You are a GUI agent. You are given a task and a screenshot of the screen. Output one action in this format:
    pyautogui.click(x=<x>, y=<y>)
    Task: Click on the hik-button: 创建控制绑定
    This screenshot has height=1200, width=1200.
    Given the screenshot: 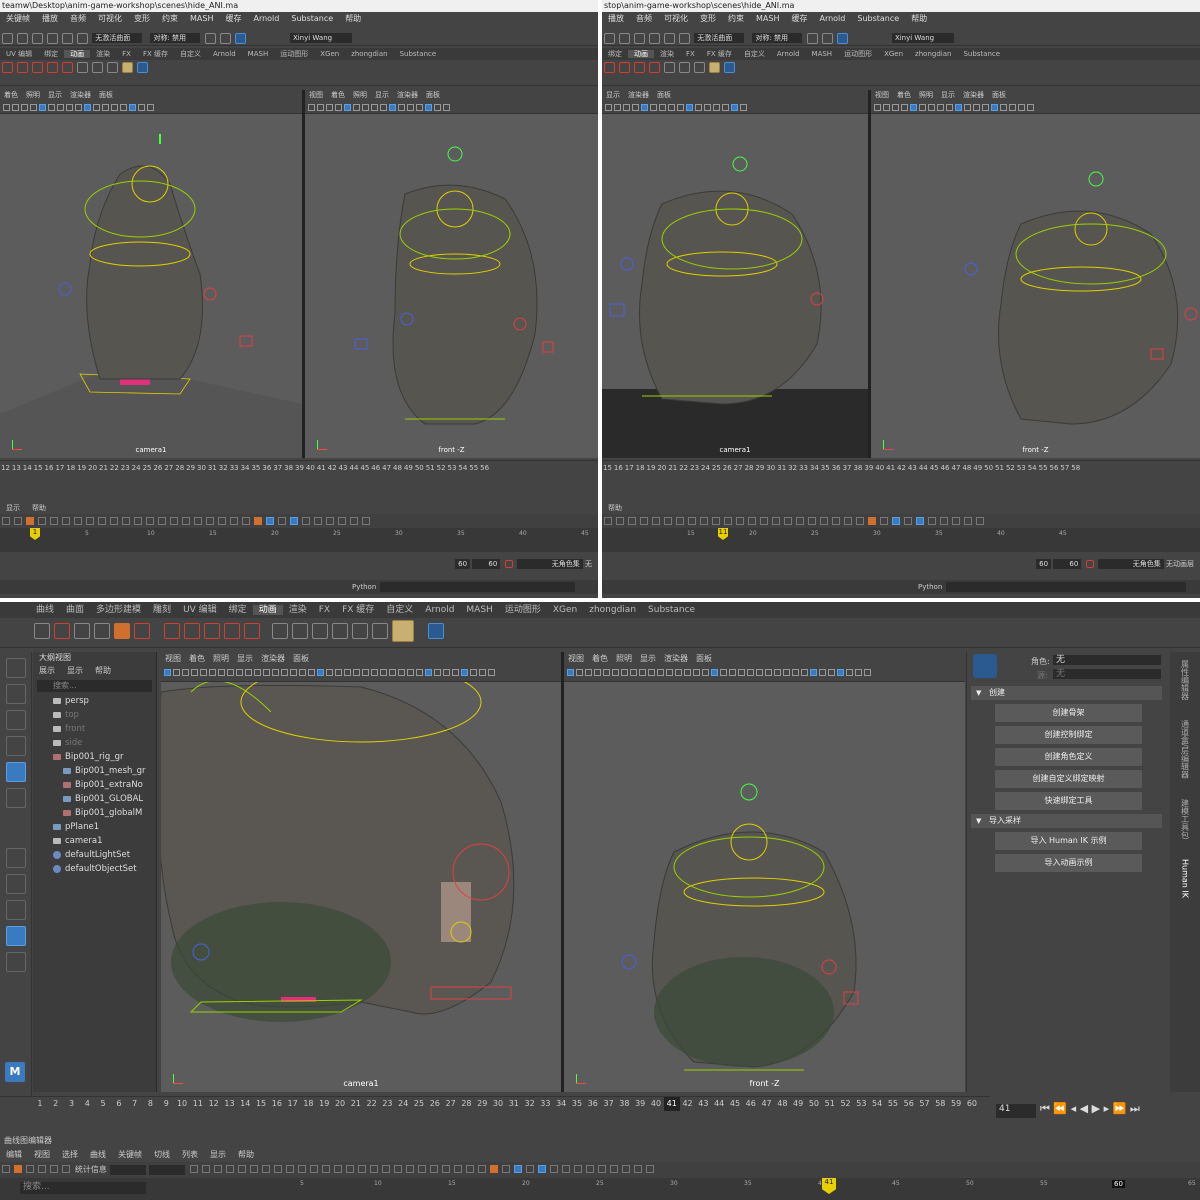 What is the action you would take?
    pyautogui.click(x=1068, y=735)
    